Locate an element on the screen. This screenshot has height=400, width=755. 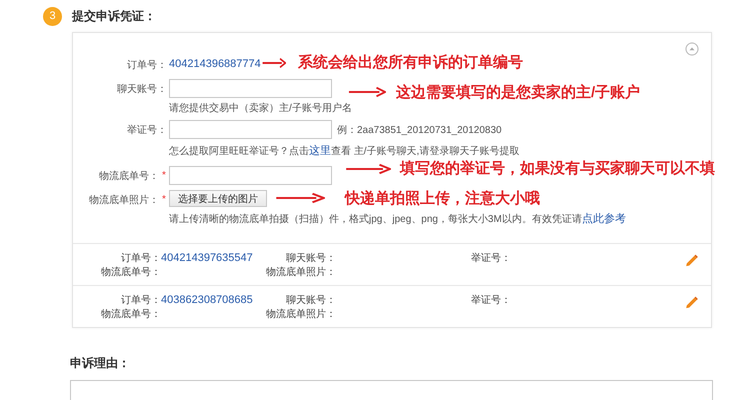
annotation-text: 这边需要填写的是您卖家的主/子账户 is located at coordinates (518, 92).